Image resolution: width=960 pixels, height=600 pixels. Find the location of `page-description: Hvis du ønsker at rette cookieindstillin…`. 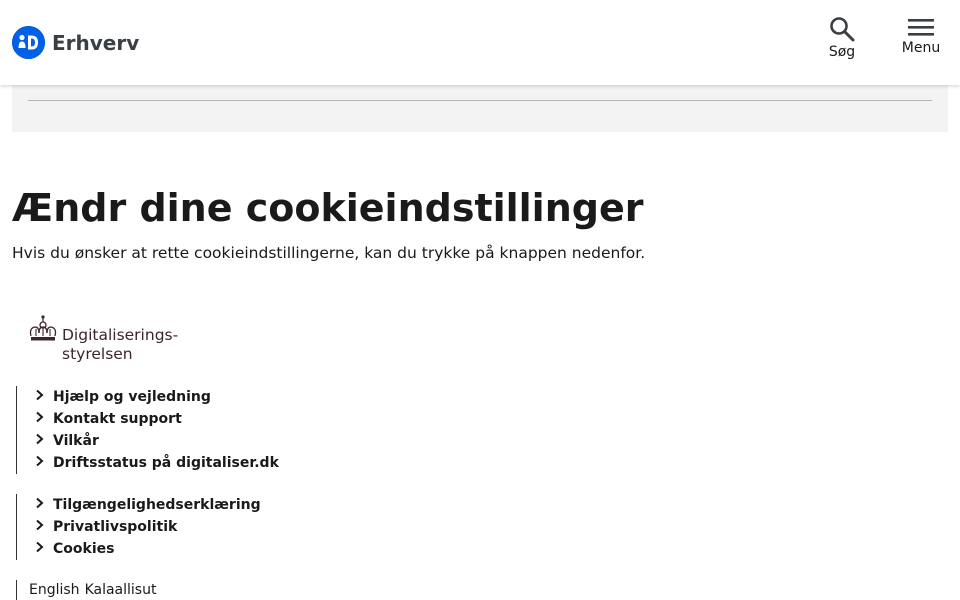

page-description: Hvis du ønsker at rette cookieindstillin… is located at coordinates (329, 253).